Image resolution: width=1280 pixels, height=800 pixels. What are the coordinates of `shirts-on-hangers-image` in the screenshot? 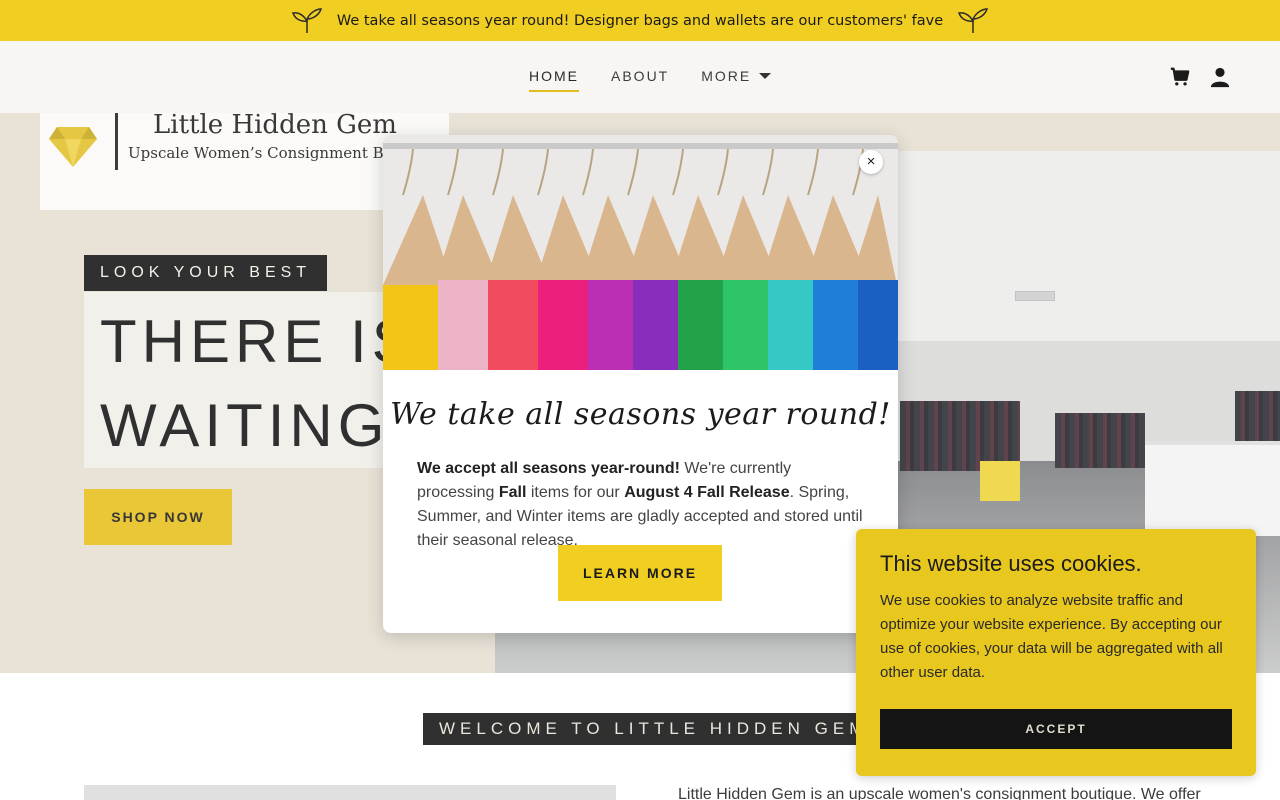 It's located at (640, 252).